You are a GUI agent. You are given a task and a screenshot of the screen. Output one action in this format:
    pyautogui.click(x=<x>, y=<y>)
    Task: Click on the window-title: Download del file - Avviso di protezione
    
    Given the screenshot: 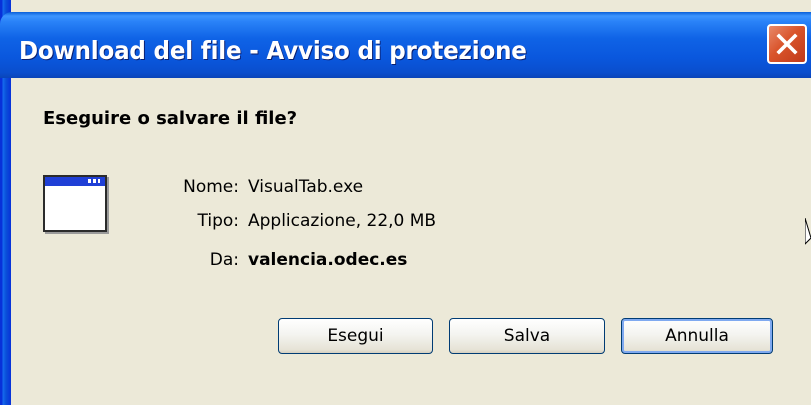 What is the action you would take?
    pyautogui.click(x=273, y=50)
    